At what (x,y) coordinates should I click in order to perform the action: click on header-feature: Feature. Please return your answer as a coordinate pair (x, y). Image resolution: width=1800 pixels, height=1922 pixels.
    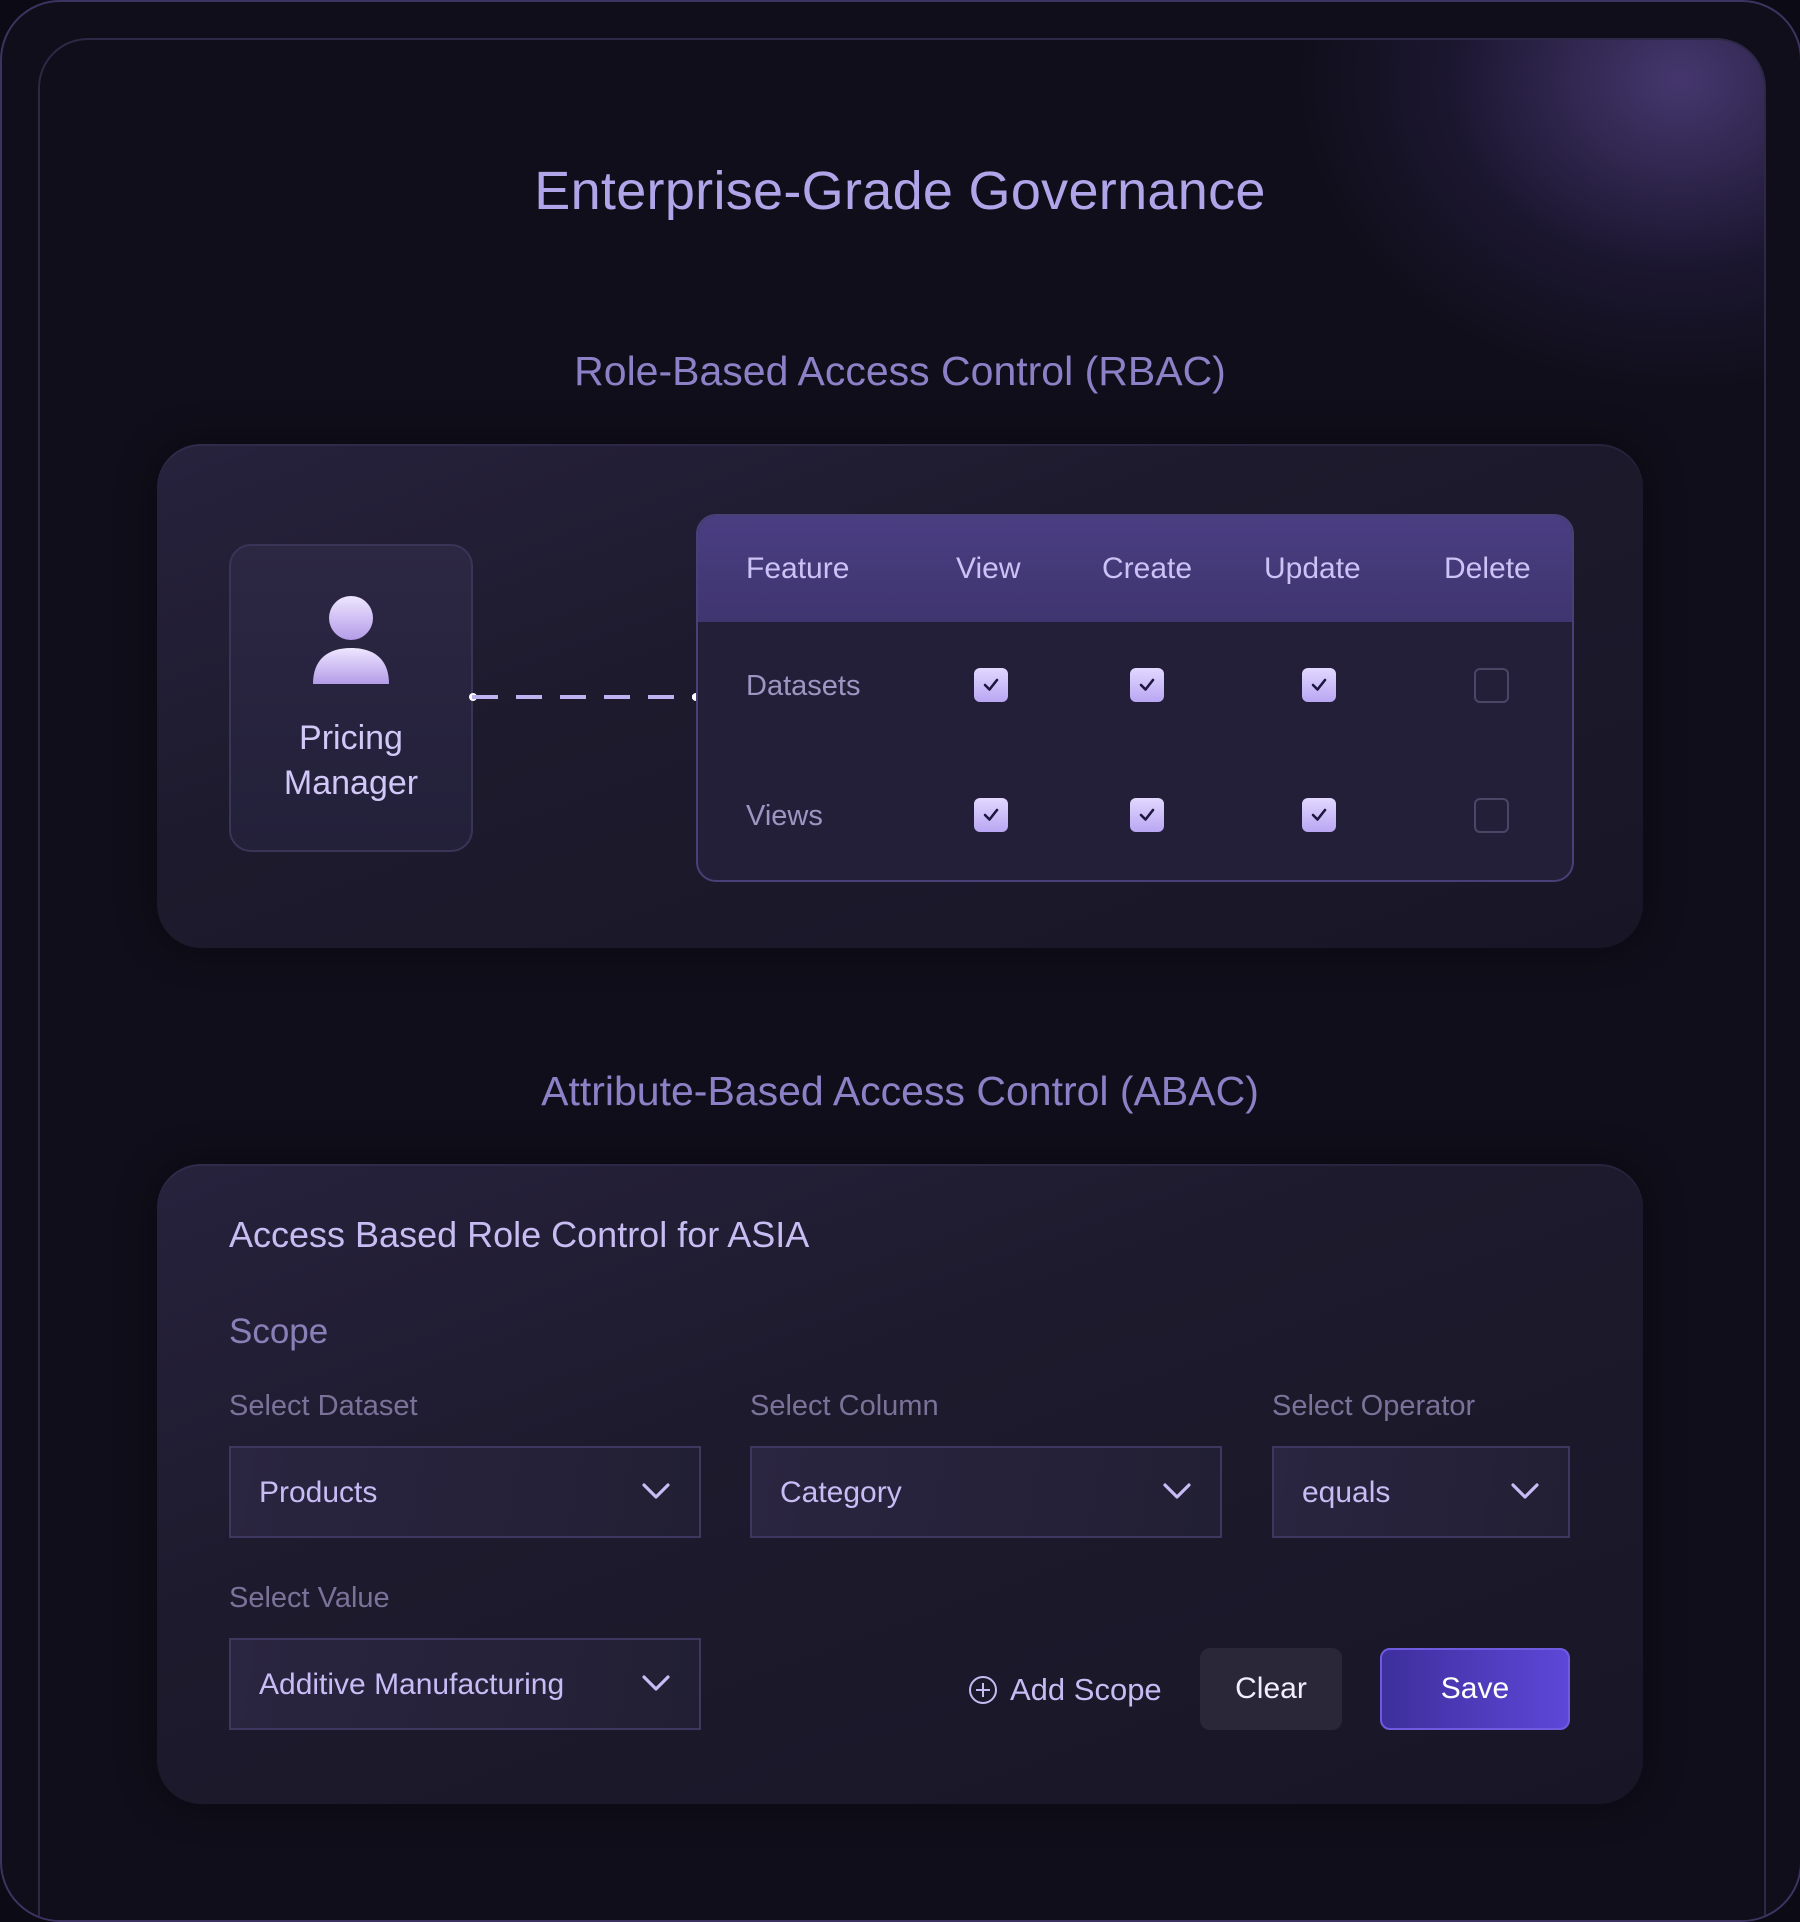
    Looking at the image, I should click on (798, 568).